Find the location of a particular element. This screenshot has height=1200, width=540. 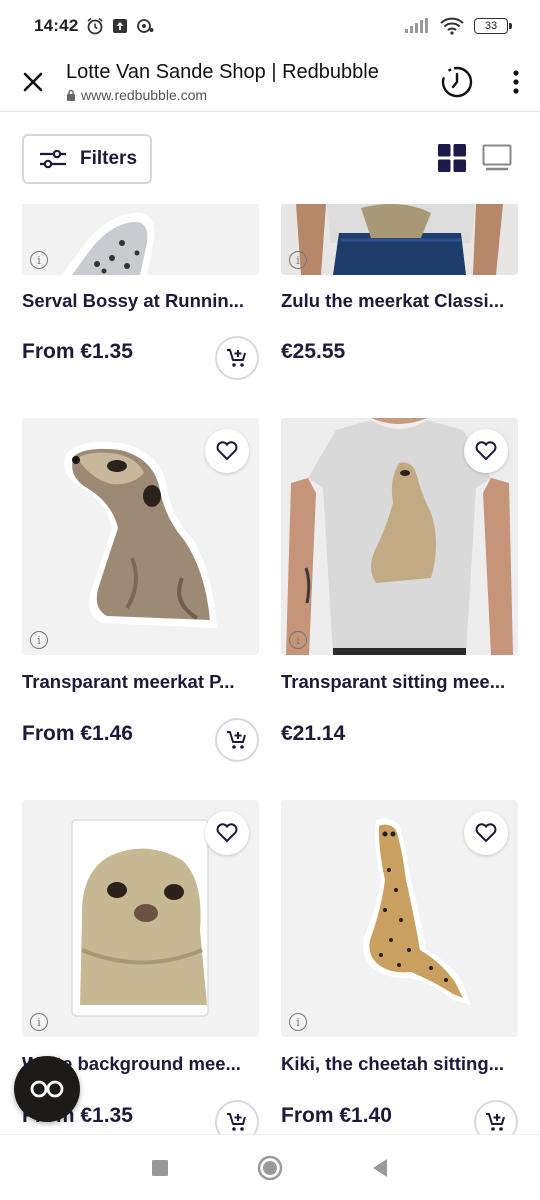

lock-icon is located at coordinates (71, 95).